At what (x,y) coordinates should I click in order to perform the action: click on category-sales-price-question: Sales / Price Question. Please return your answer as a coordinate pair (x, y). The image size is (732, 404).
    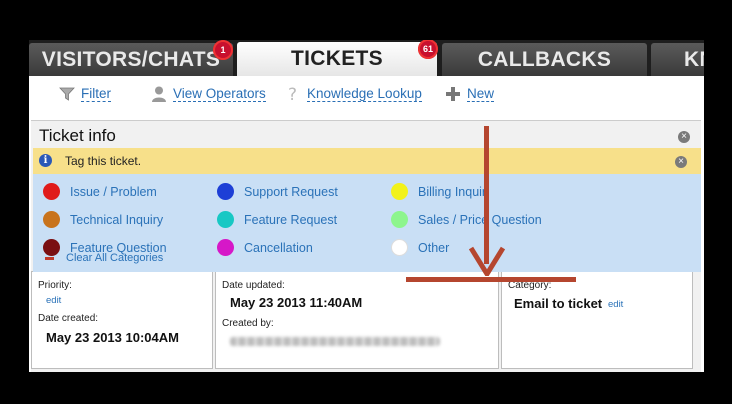
    Looking at the image, I should click on (466, 219).